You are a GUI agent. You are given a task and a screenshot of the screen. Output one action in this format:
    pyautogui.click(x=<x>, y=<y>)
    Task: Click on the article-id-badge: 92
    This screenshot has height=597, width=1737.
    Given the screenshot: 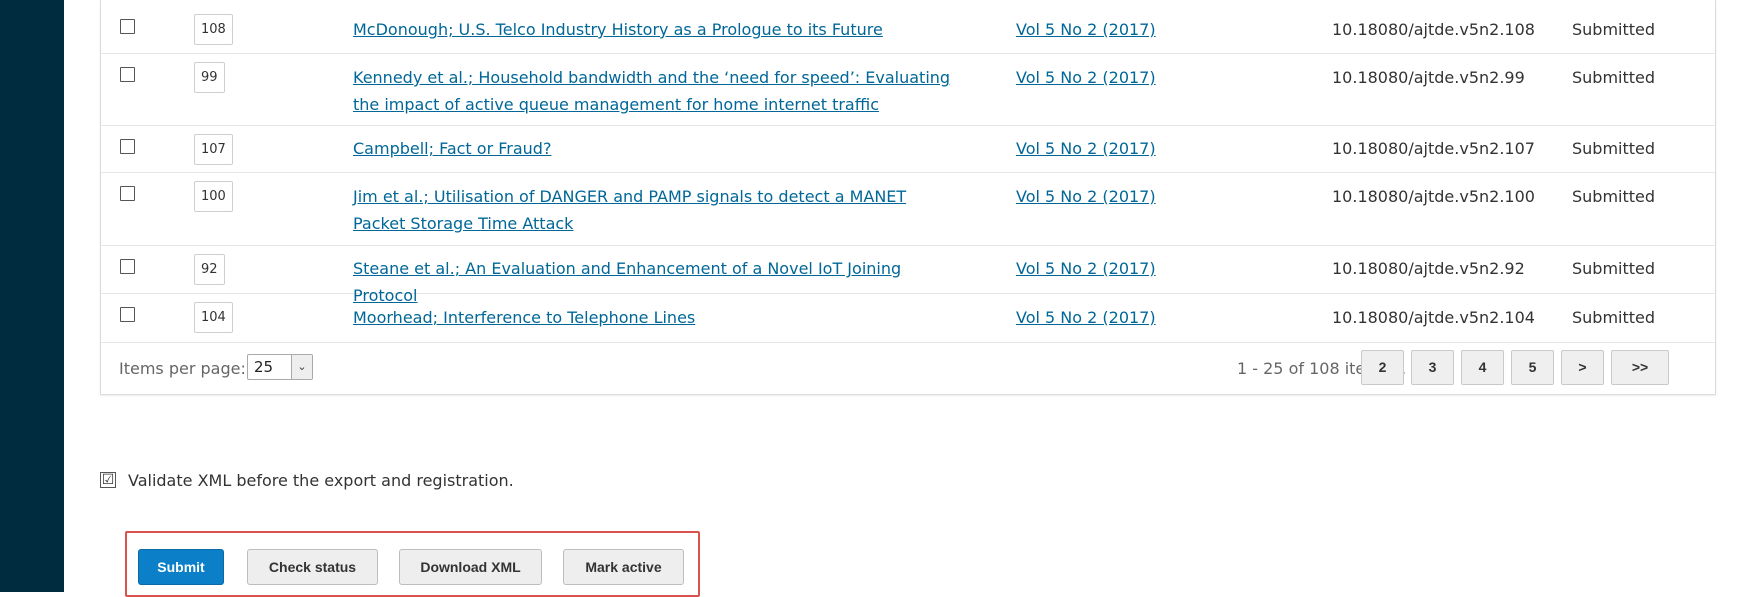 What is the action you would take?
    pyautogui.click(x=209, y=269)
    